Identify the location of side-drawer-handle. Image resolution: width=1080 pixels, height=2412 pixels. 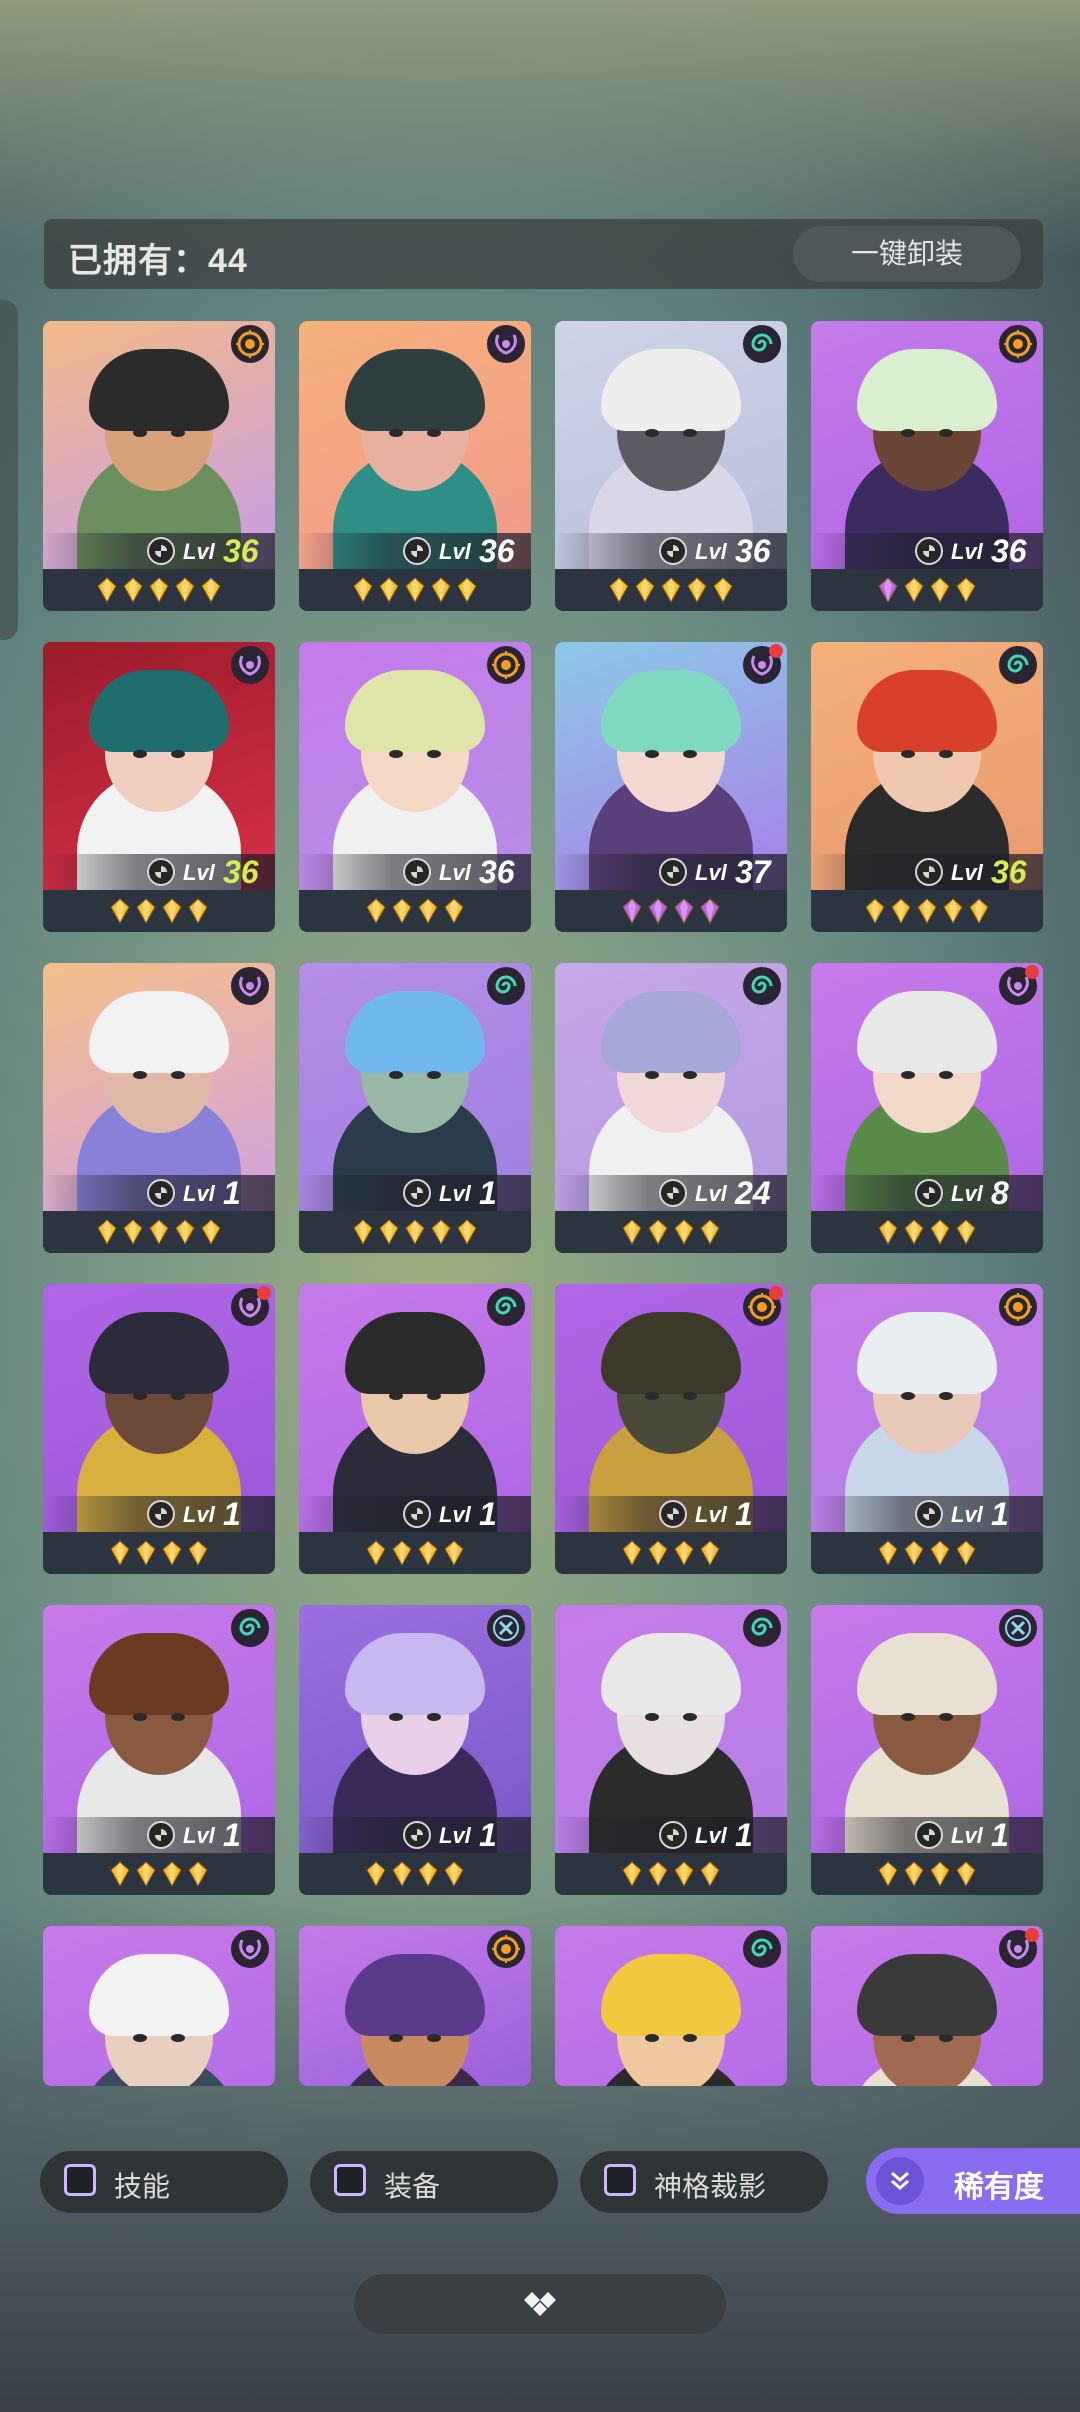
(9, 470).